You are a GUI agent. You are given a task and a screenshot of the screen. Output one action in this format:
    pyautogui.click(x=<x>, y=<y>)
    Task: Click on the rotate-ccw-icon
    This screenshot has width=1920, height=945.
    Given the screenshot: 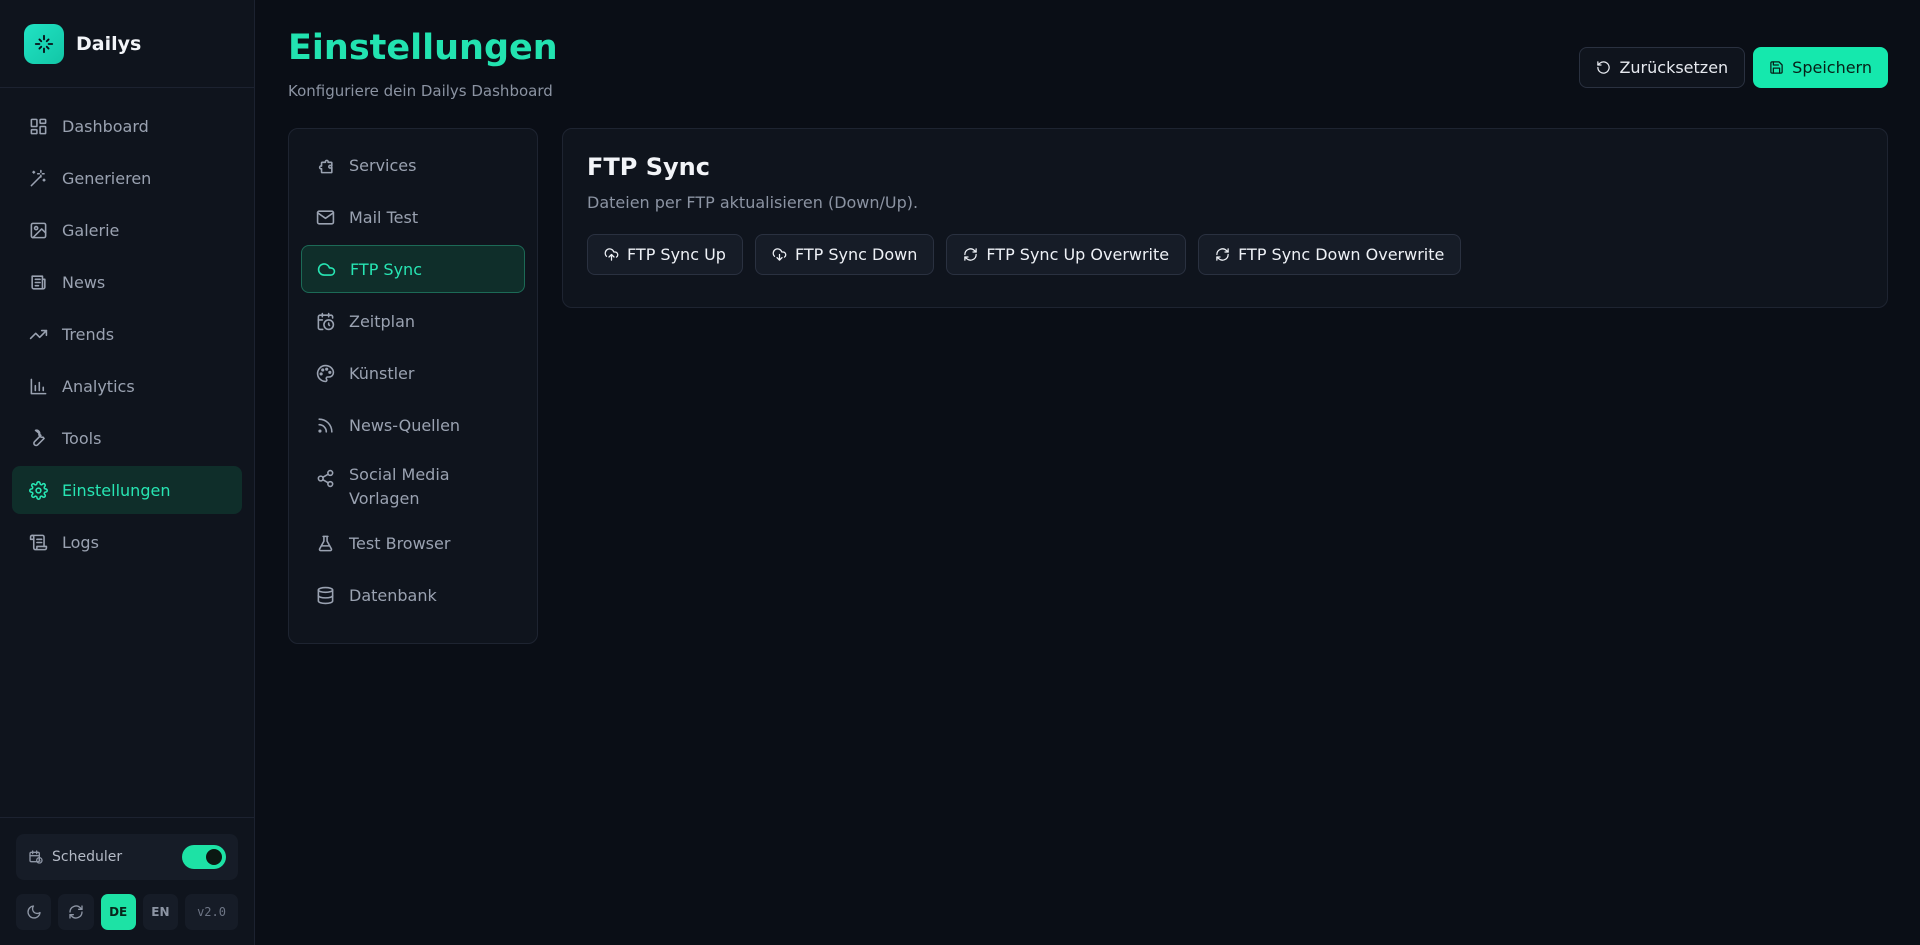 What is the action you would take?
    pyautogui.click(x=1603, y=67)
    